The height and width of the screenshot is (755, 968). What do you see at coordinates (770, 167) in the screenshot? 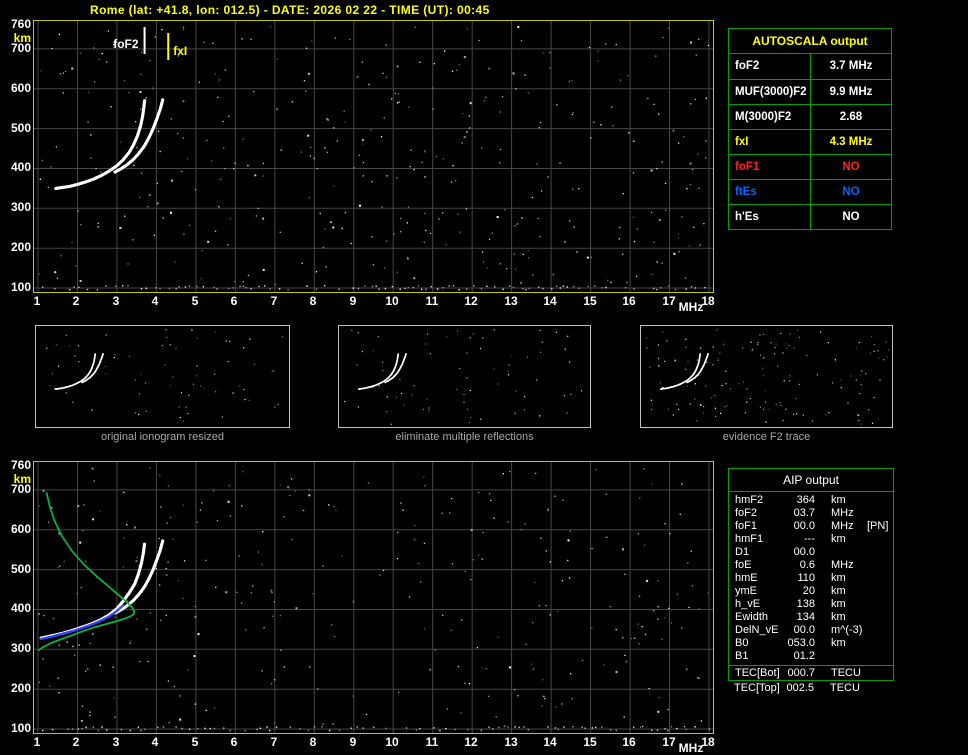
I see `param-label: foF1` at bounding box center [770, 167].